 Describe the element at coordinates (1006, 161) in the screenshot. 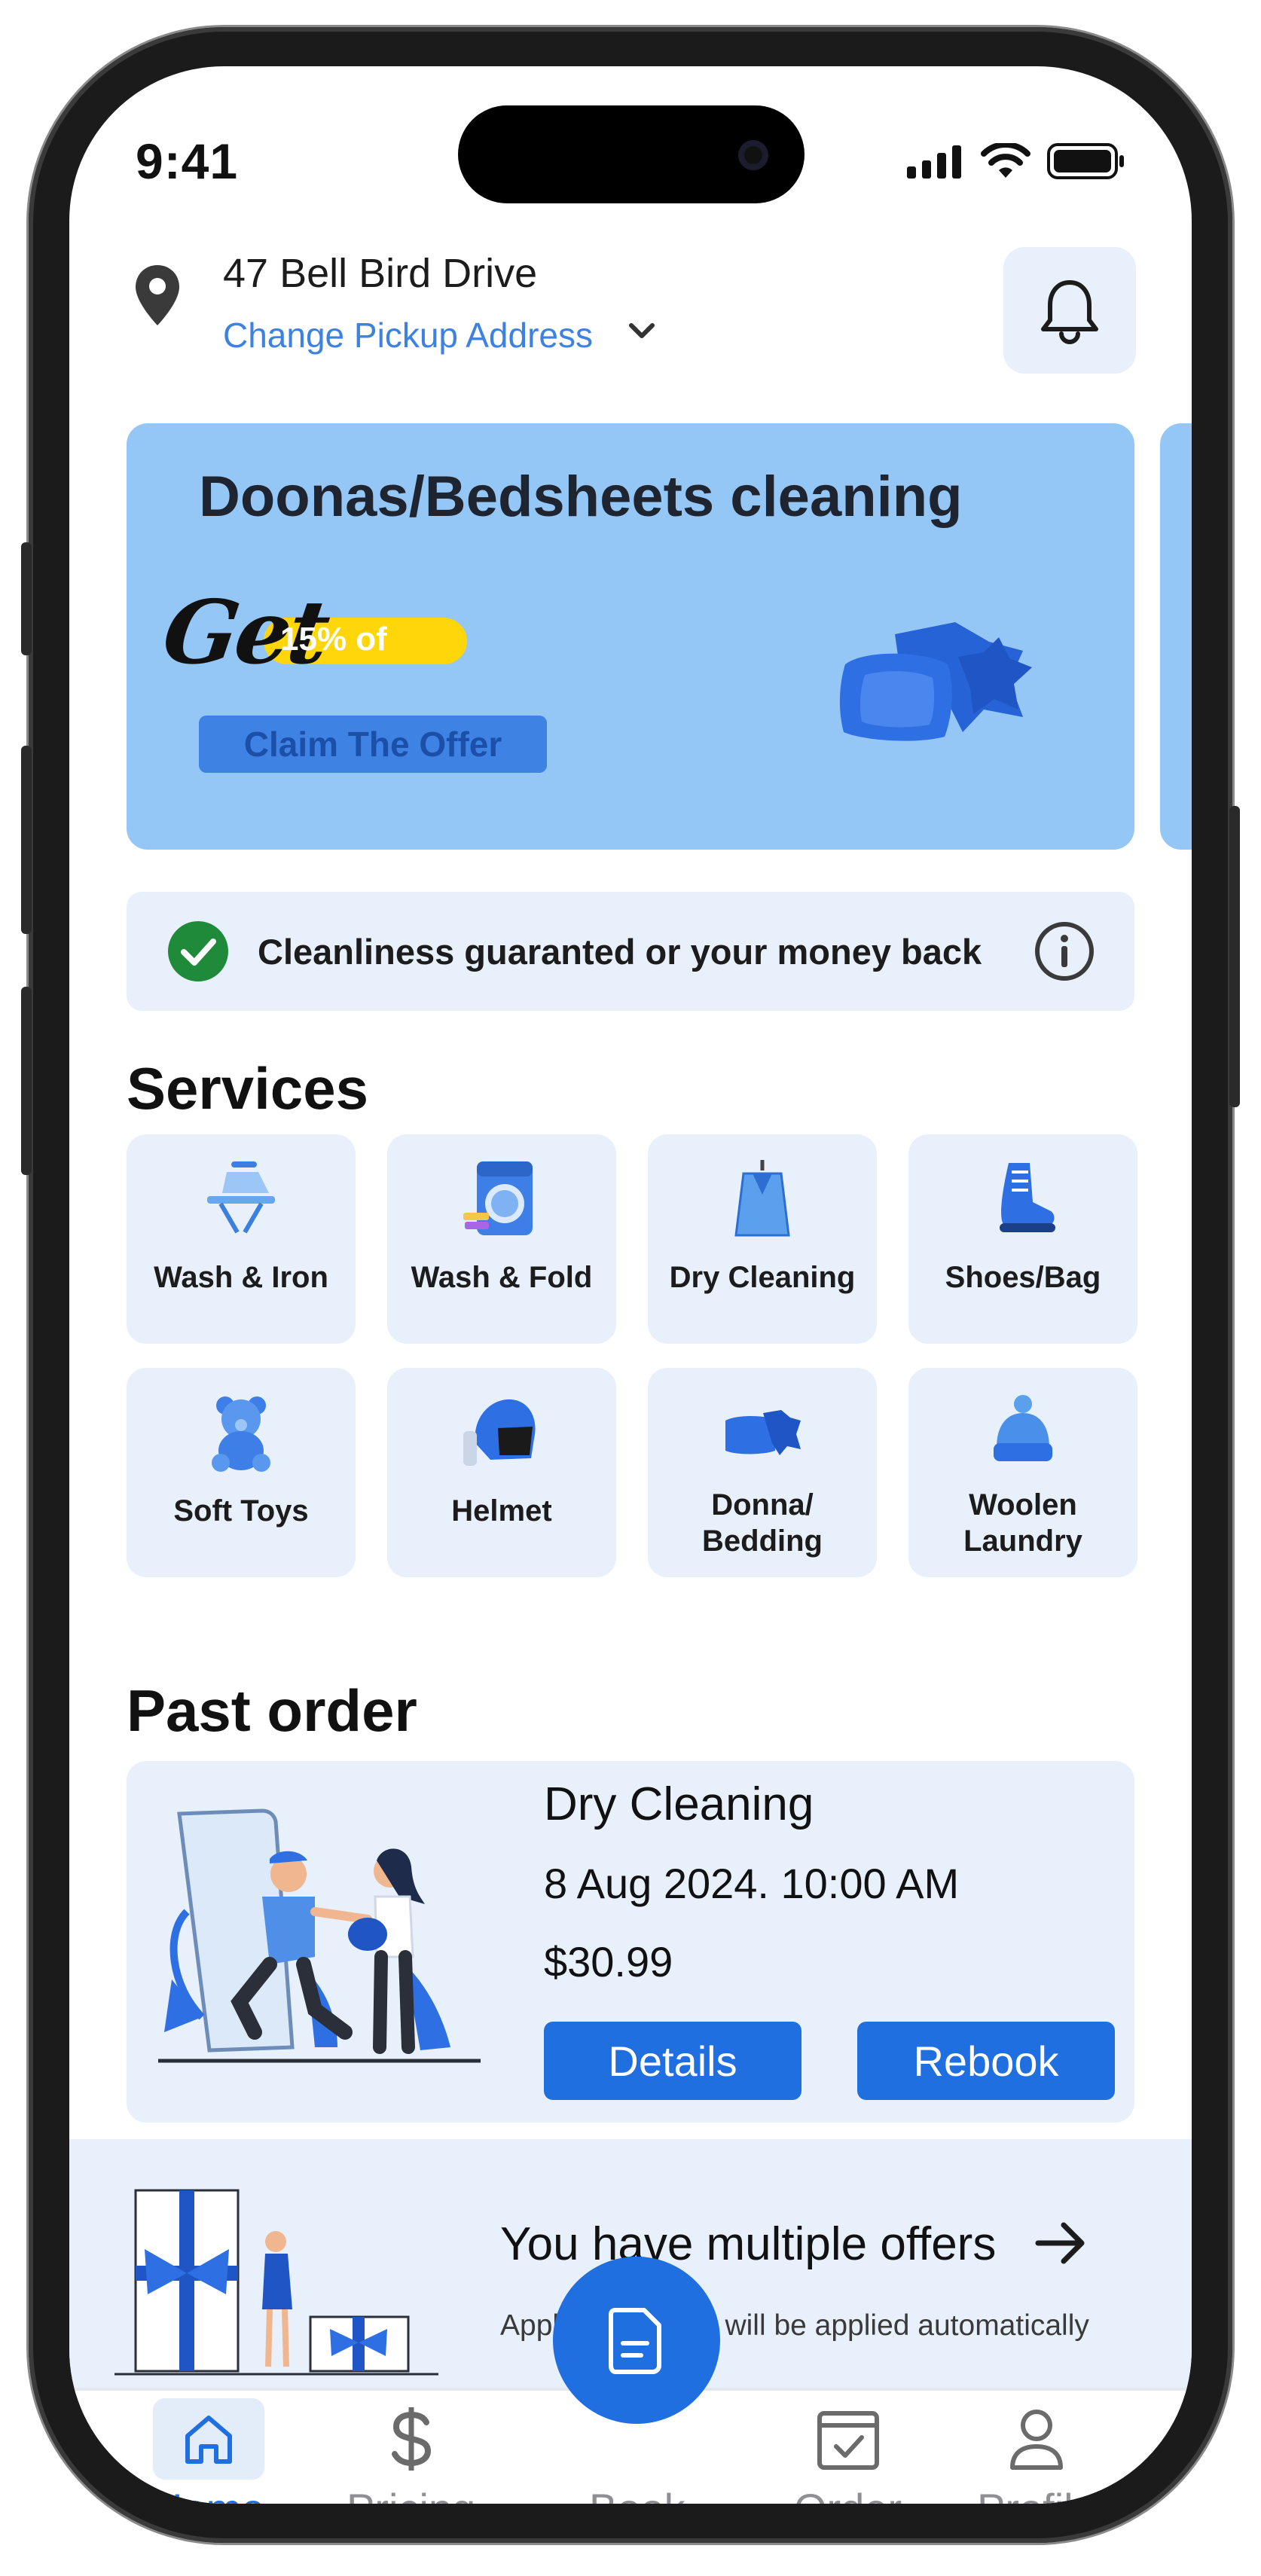

I see `wifi-icon` at that location.